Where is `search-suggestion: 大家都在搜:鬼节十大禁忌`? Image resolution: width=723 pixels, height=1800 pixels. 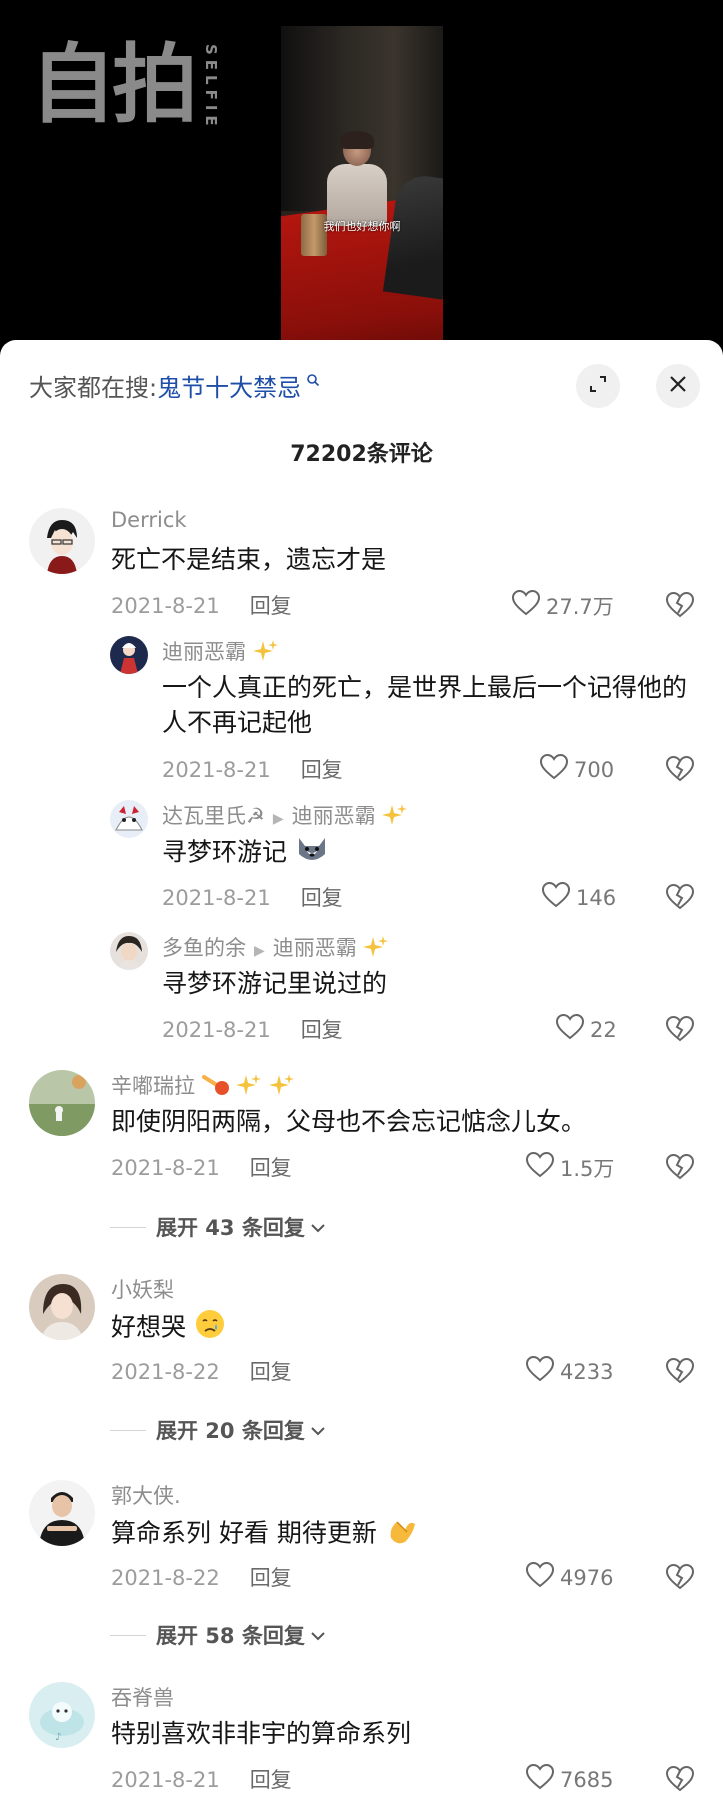 search-suggestion: 大家都在搜:鬼节十大禁忌 is located at coordinates (174, 385).